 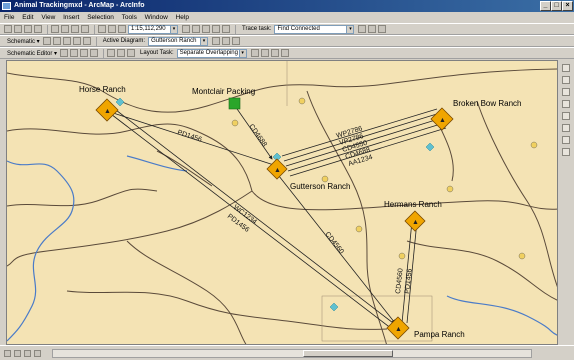 What do you see at coordinates (382, 29) in the screenshot?
I see `barrier-icon` at bounding box center [382, 29].